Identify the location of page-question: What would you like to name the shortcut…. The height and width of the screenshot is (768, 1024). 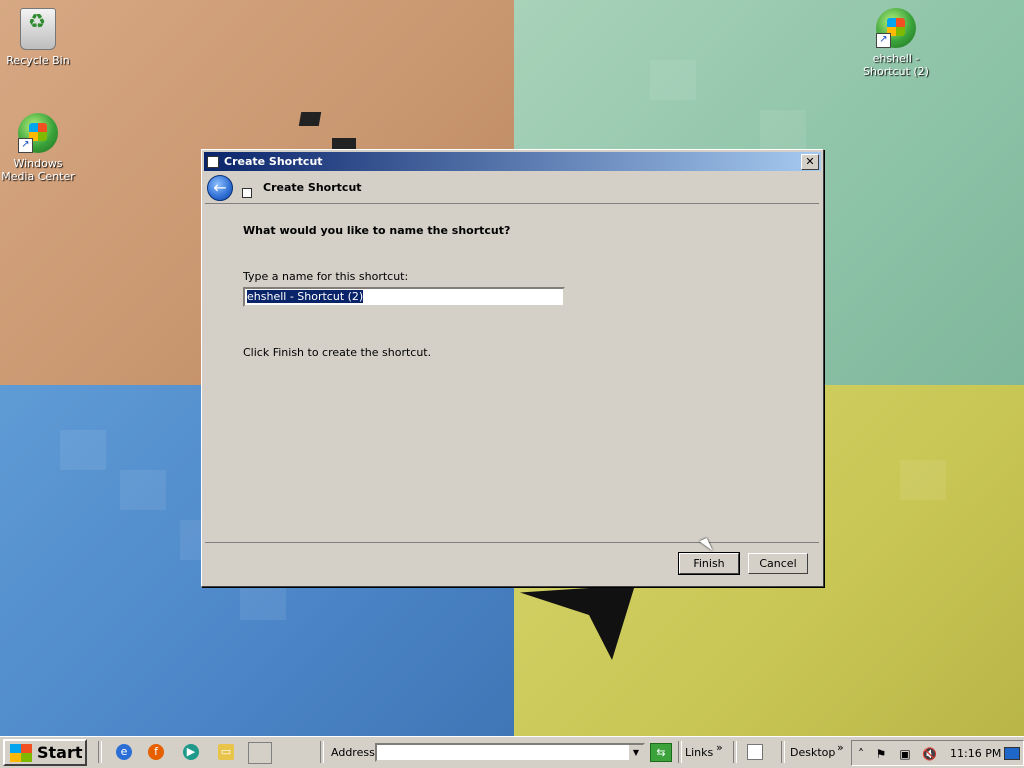
(377, 230).